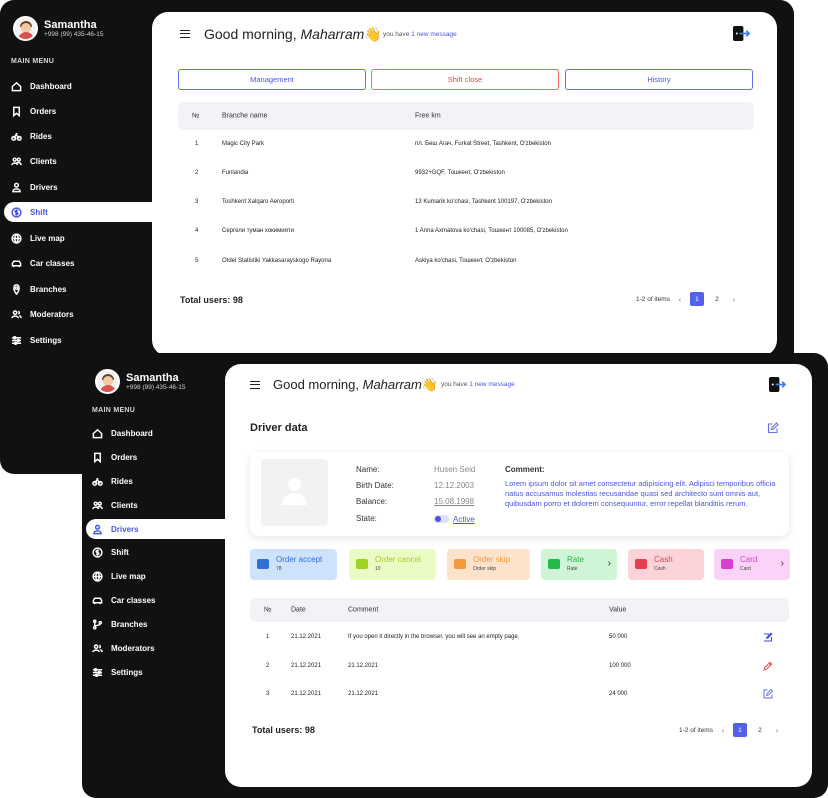 Image resolution: width=828 pixels, height=798 pixels. Describe the element at coordinates (124, 457) in the screenshot. I see `sidebar-item-label: Orders` at that location.